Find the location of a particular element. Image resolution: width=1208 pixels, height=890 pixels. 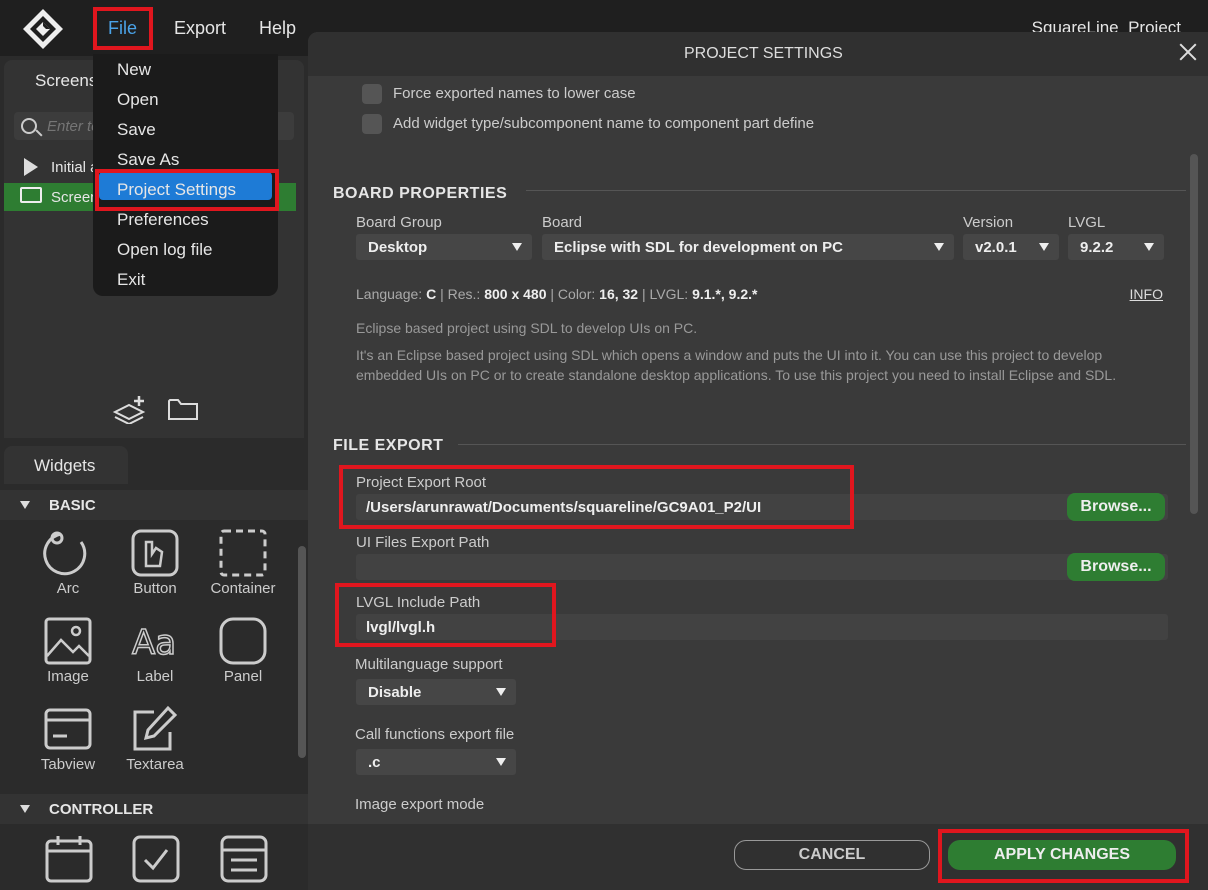

svg-text: Aa is located at coordinates (154, 643).